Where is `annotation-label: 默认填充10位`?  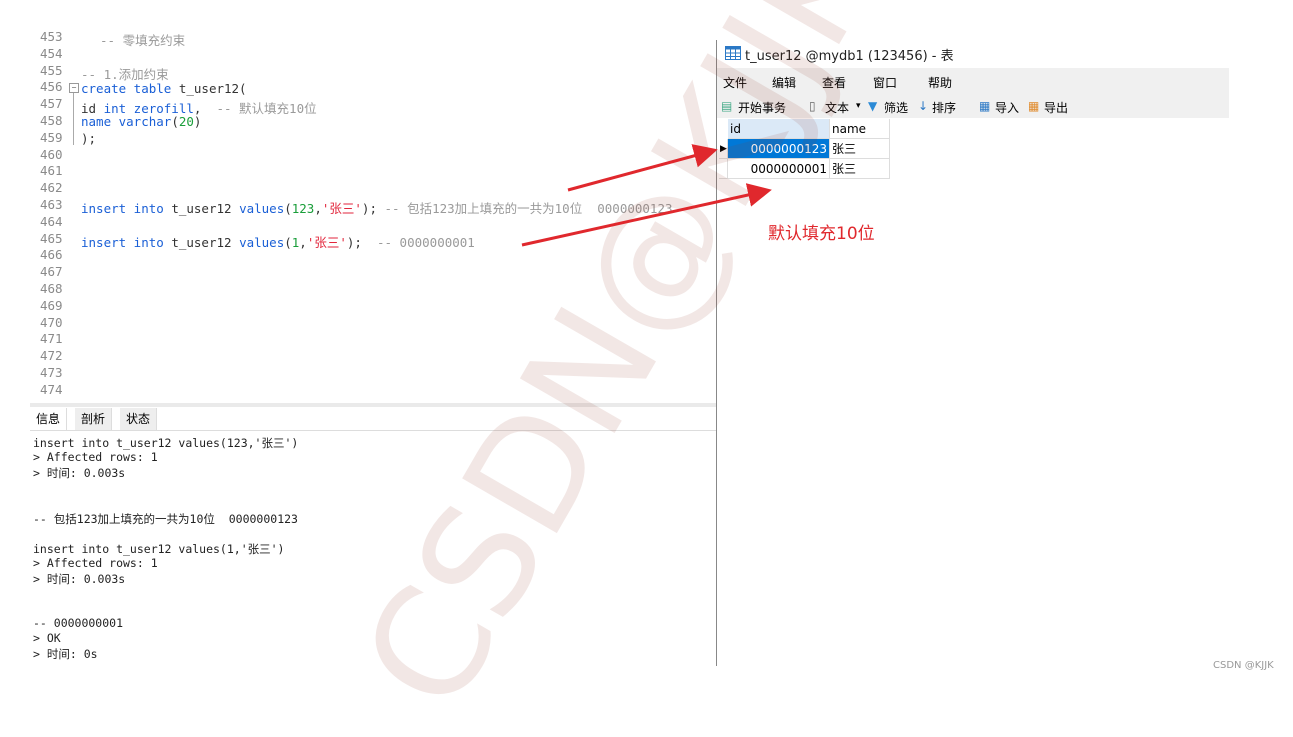
annotation-label: 默认填充10位 is located at coordinates (821, 234).